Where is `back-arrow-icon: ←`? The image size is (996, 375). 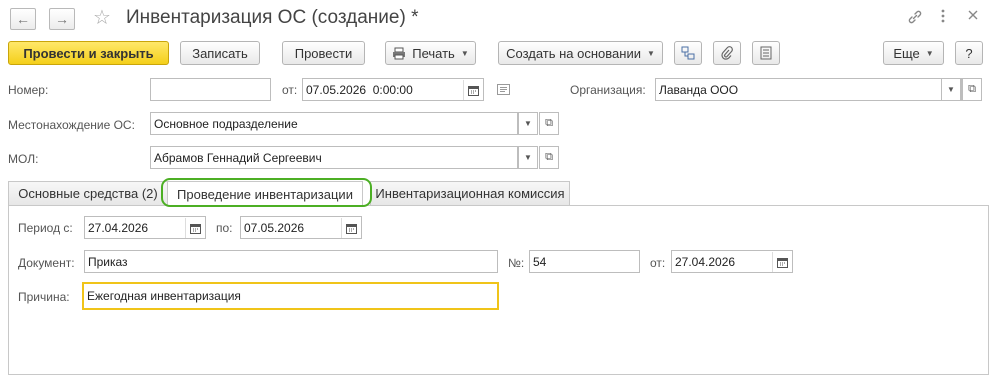
back-arrow-icon: ← is located at coordinates (23, 19).